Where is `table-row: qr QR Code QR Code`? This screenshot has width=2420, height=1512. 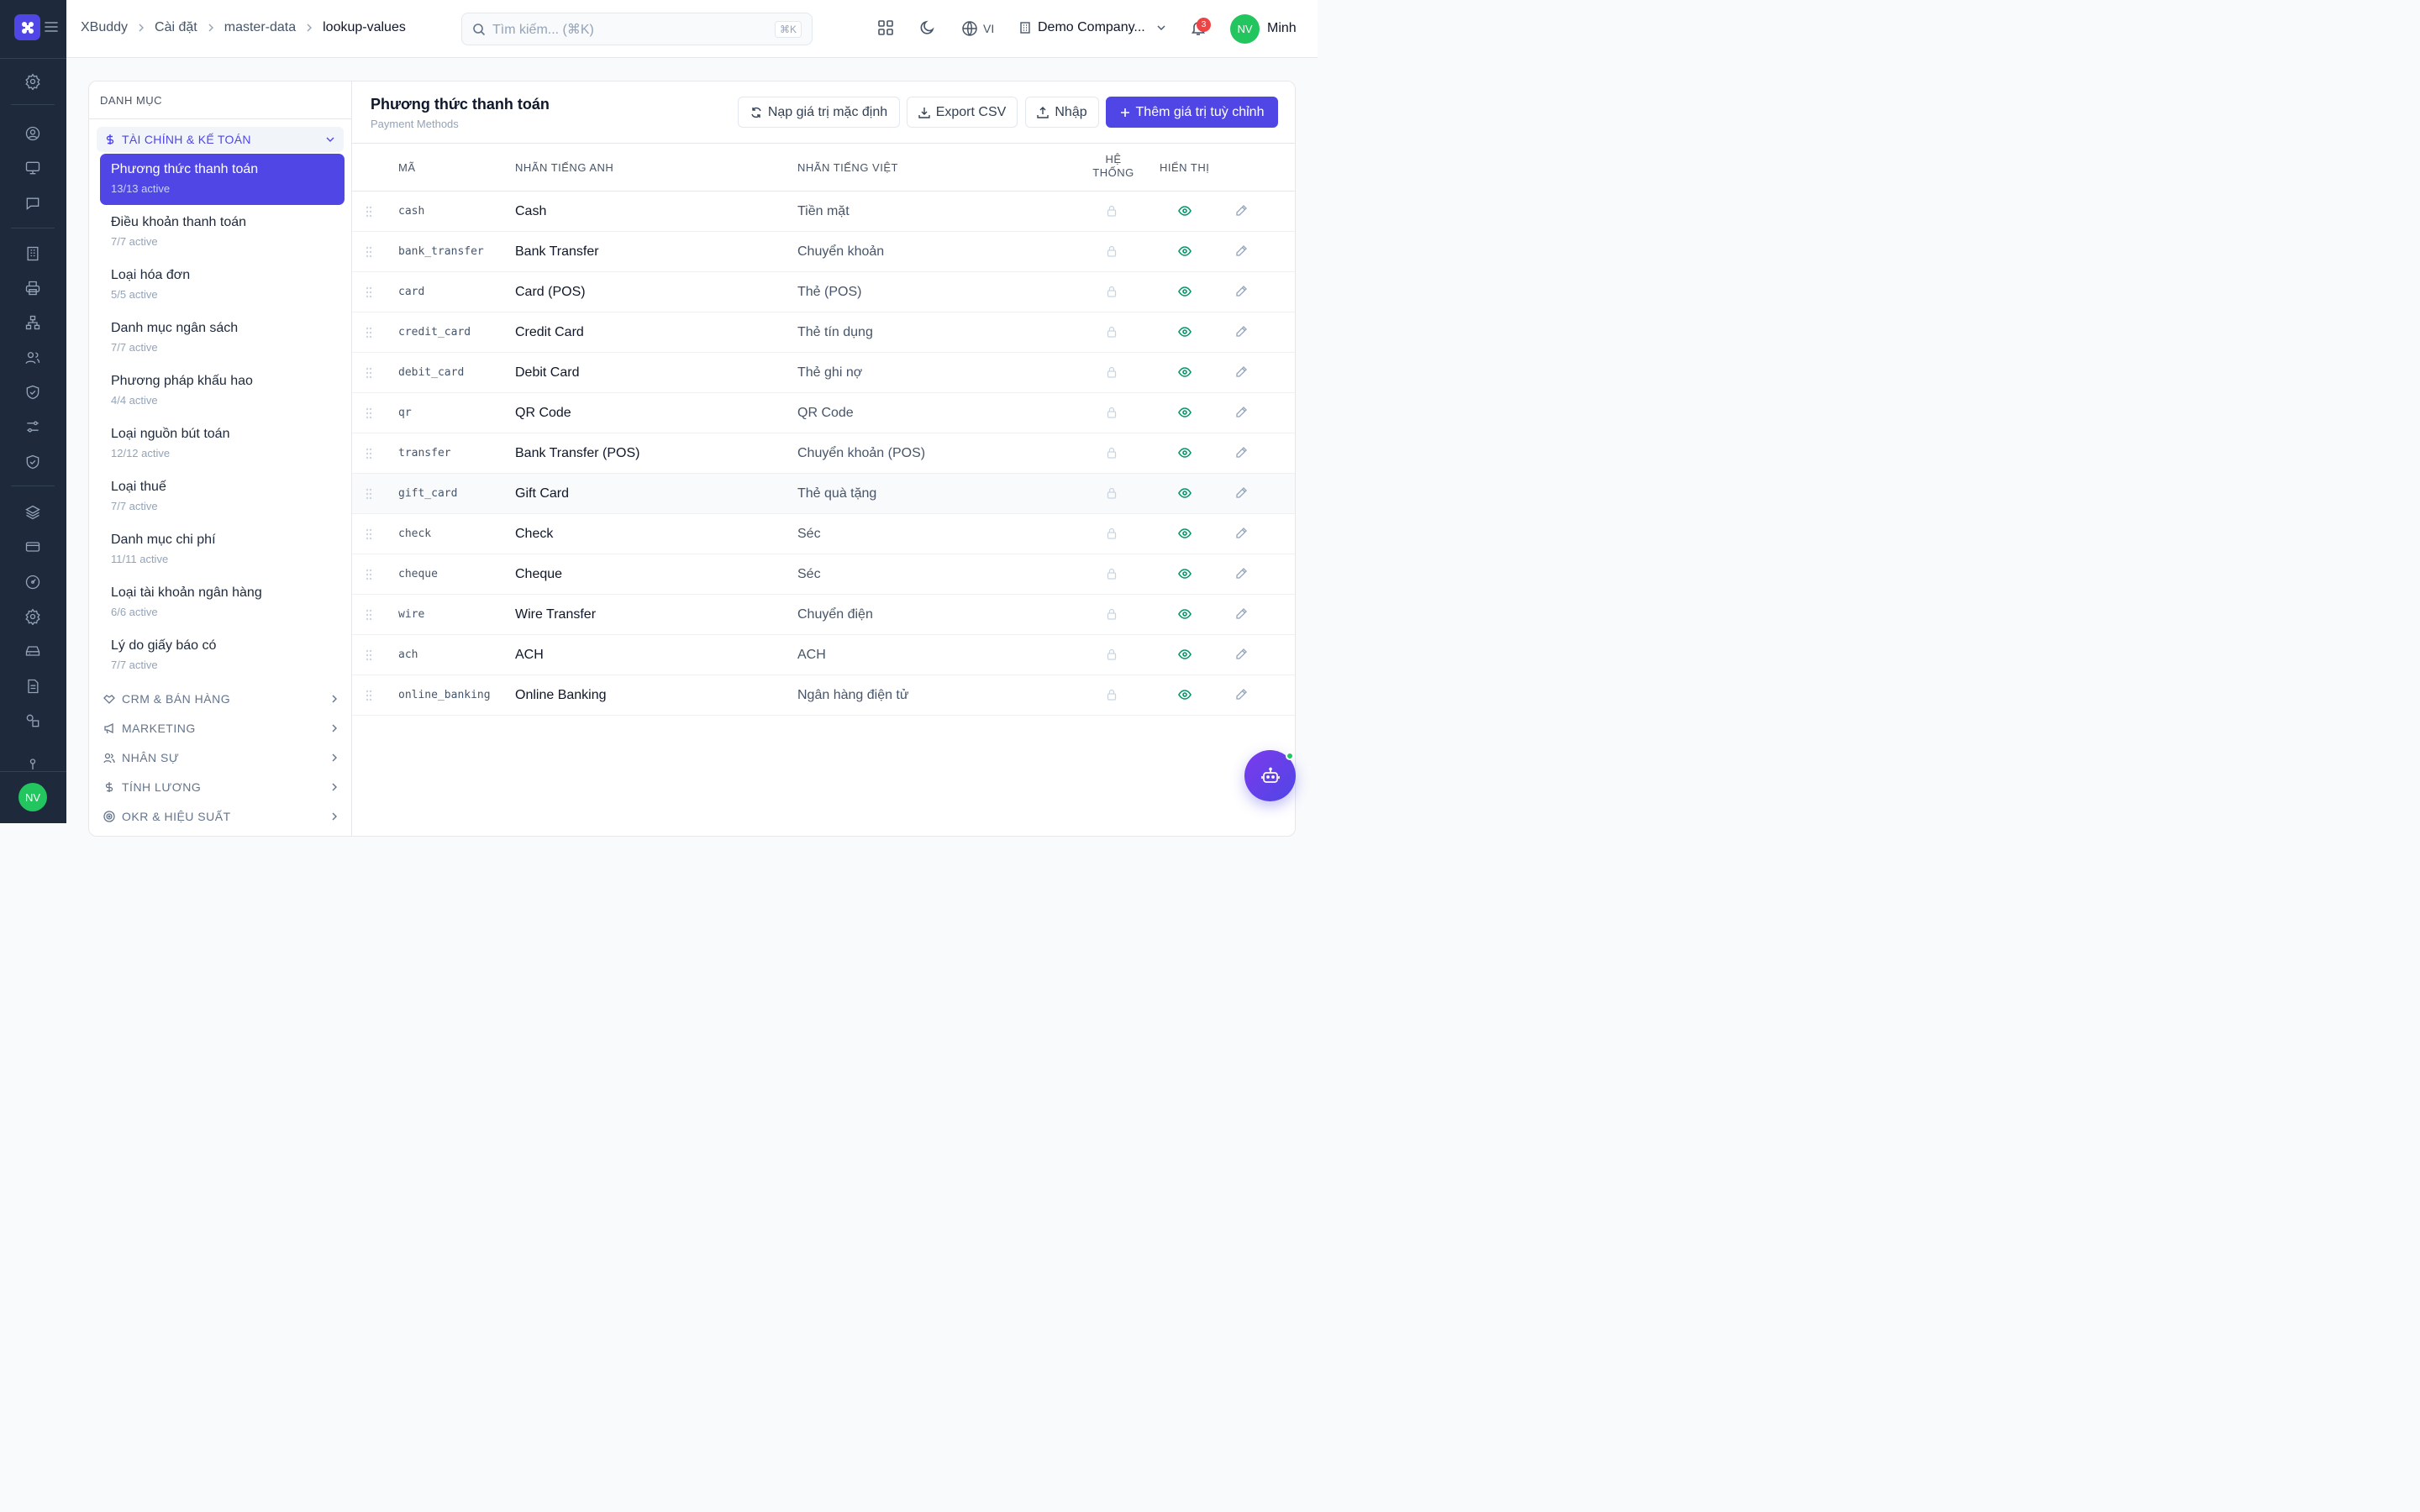 table-row: qr QR Code QR Code is located at coordinates (824, 413).